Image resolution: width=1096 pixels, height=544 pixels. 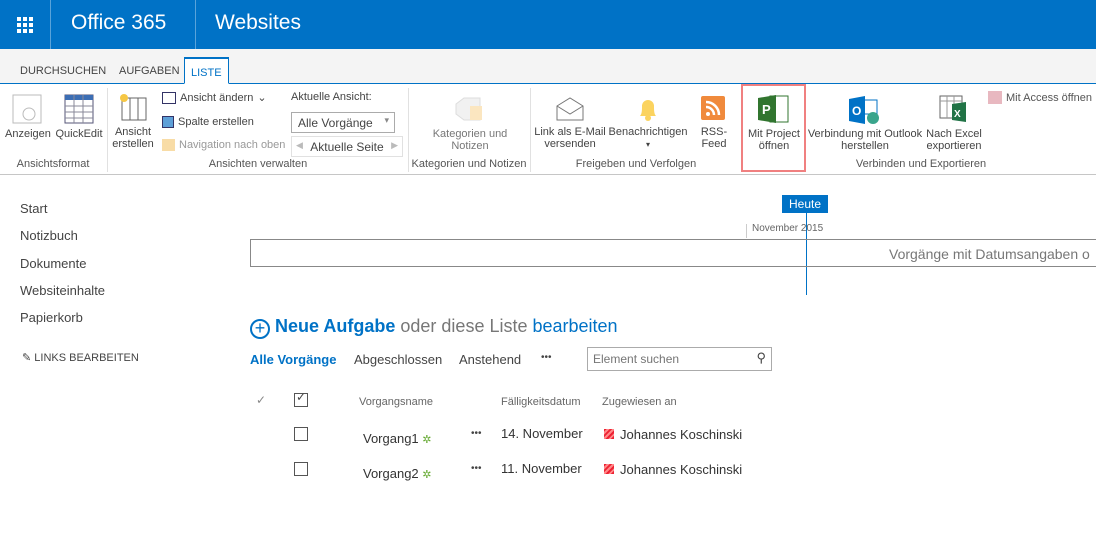 I want to click on group-label: Freigeben und Verfolgen, so click(x=636, y=164).